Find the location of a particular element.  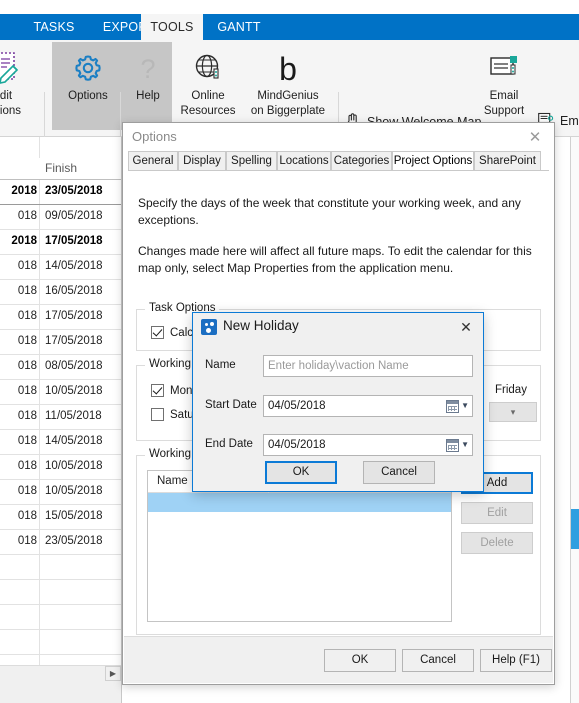

working-exceptions-list: Name is located at coordinates (299, 546).